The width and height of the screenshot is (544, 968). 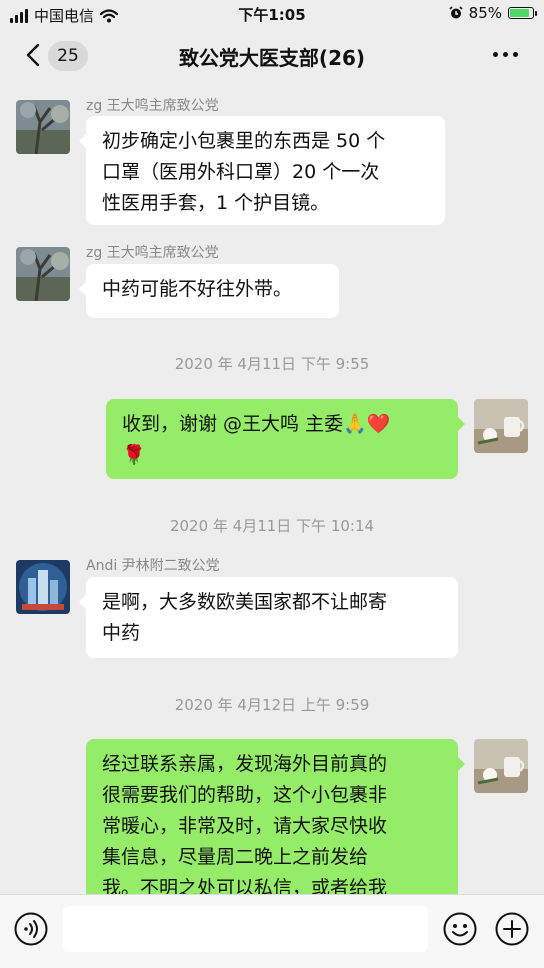 I want to click on message-bubble: 中药可能不好往外带。, so click(x=209, y=291).